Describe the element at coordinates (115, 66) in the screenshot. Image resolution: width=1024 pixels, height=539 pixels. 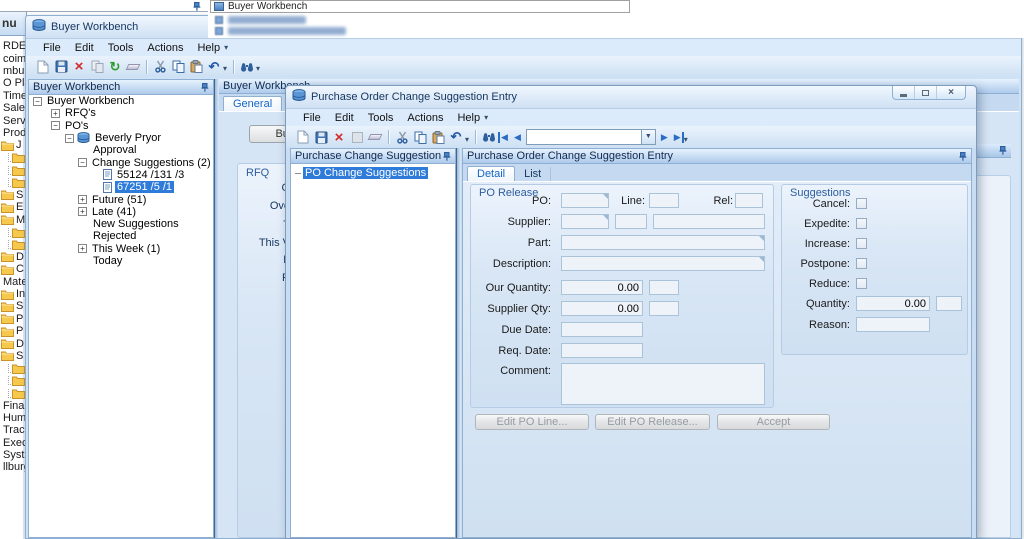
I see `refresh-icon: ↻` at that location.